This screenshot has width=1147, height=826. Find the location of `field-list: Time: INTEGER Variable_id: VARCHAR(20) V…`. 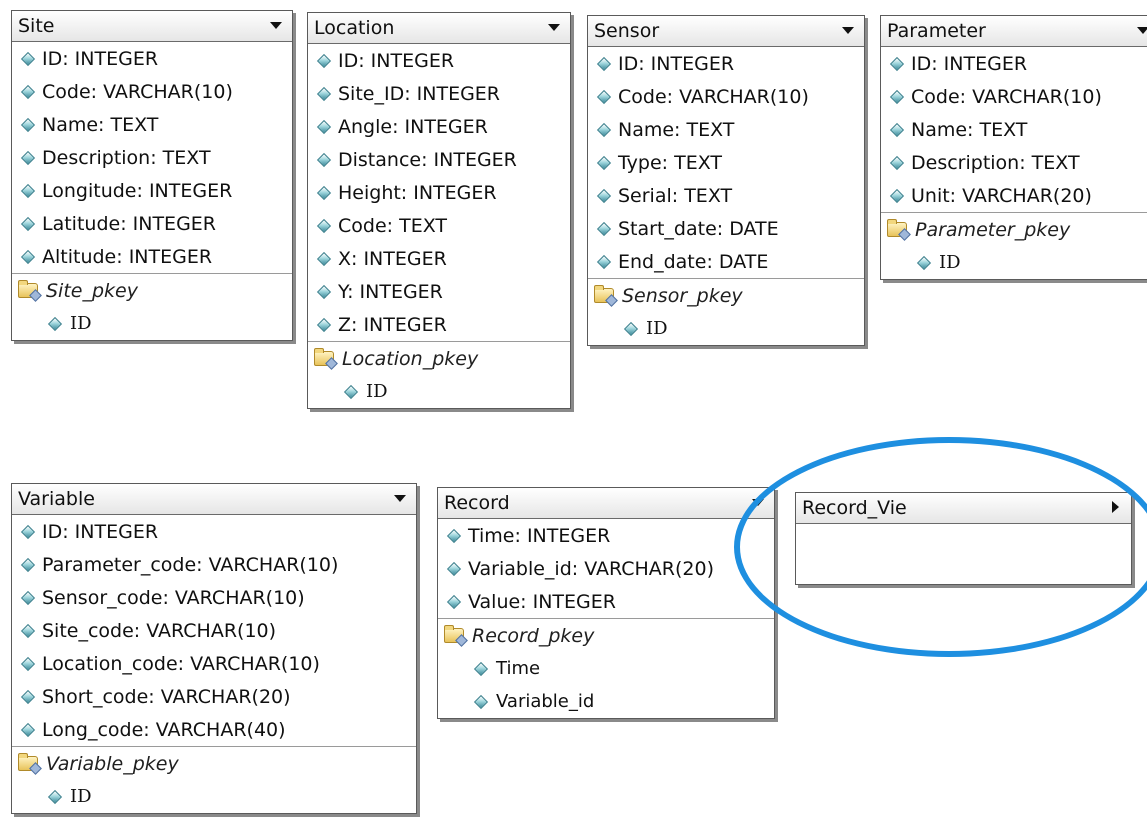

field-list: Time: INTEGER Variable_id: VARCHAR(20) V… is located at coordinates (606, 568).